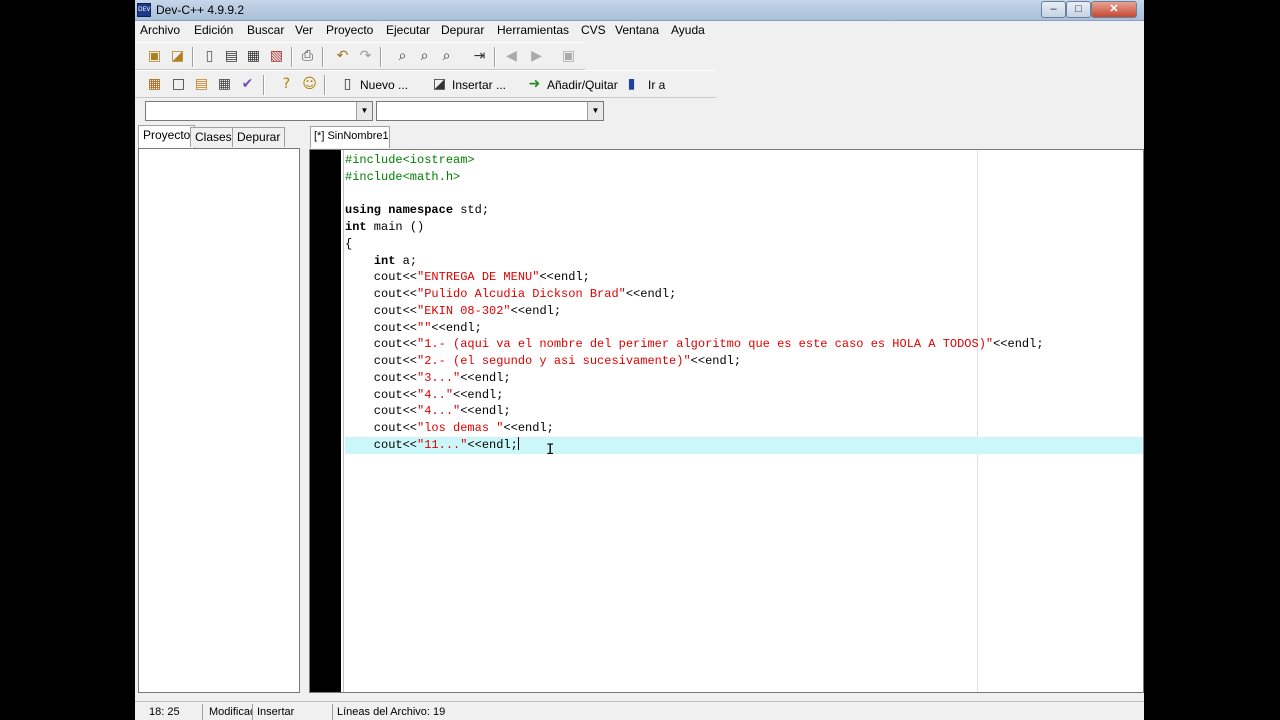 The image size is (1280, 720). What do you see at coordinates (167, 136) in the screenshot?
I see `tab-proyecto: Proyecto` at bounding box center [167, 136].